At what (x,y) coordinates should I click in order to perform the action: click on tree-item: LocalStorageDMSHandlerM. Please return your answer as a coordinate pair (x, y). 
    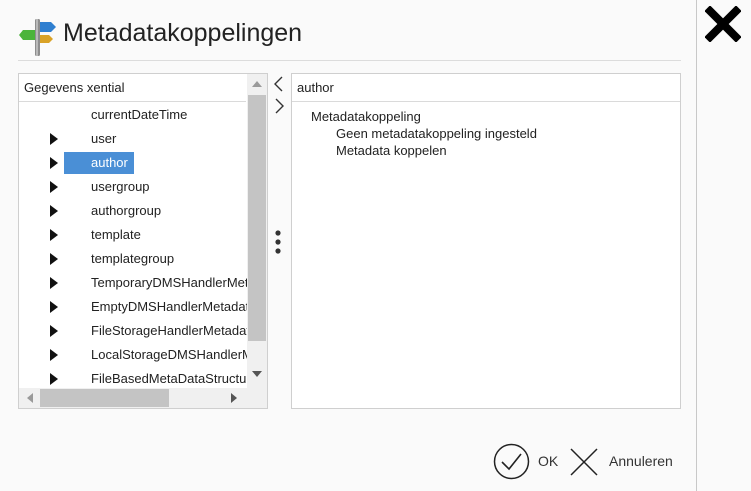
    Looking at the image, I should click on (133, 355).